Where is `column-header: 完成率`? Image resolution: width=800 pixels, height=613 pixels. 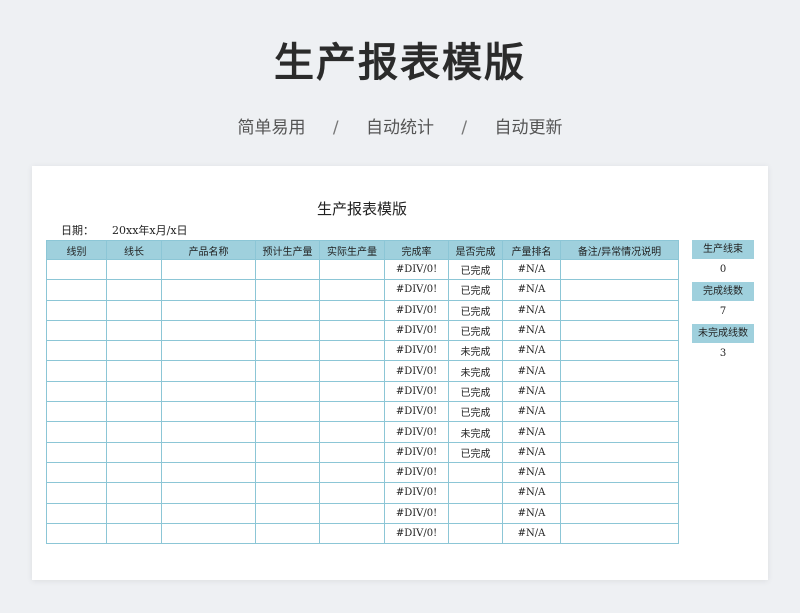
column-header: 完成率 is located at coordinates (416, 250).